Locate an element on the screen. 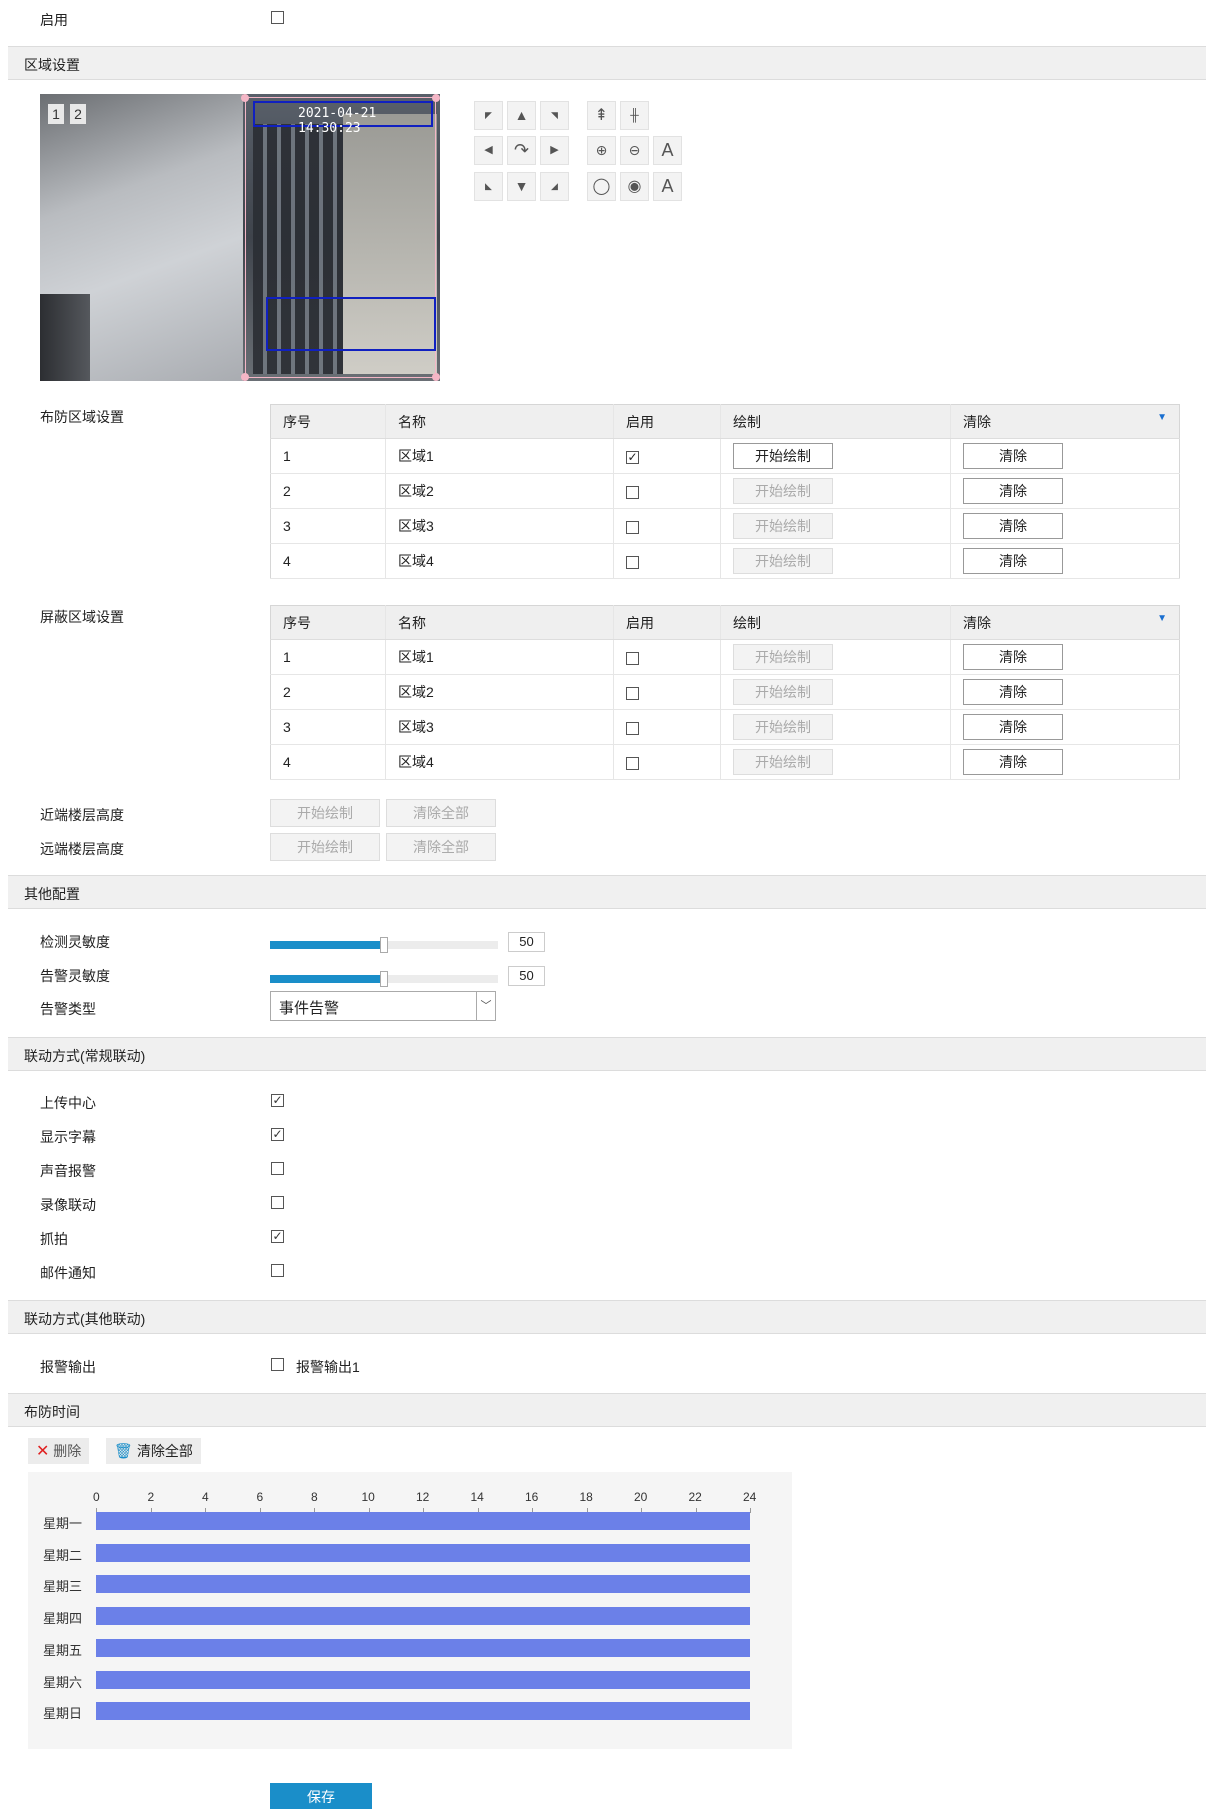  alarm-type-select: 事件告警 ﹀ is located at coordinates (383, 1006).